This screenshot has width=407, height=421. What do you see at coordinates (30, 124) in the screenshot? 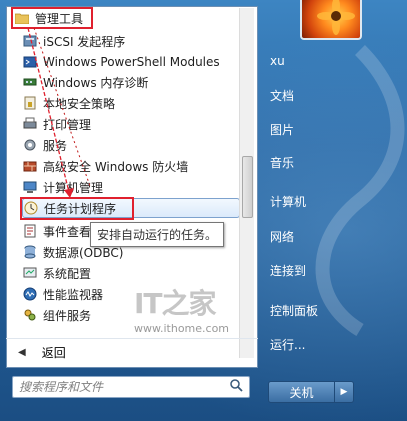
I see `printer-icon` at bounding box center [30, 124].